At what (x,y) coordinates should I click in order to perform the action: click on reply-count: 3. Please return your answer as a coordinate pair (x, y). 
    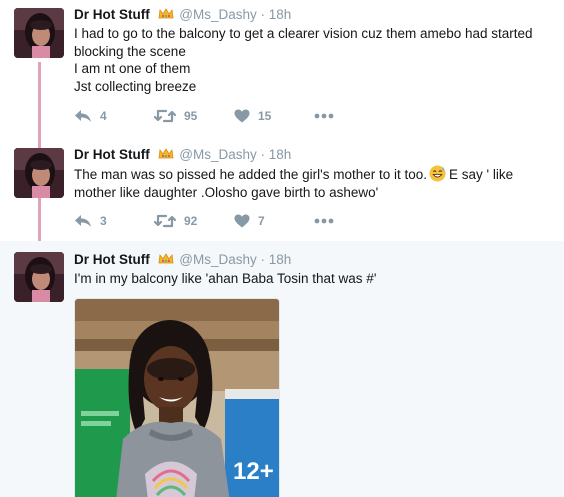
    Looking at the image, I should click on (103, 221).